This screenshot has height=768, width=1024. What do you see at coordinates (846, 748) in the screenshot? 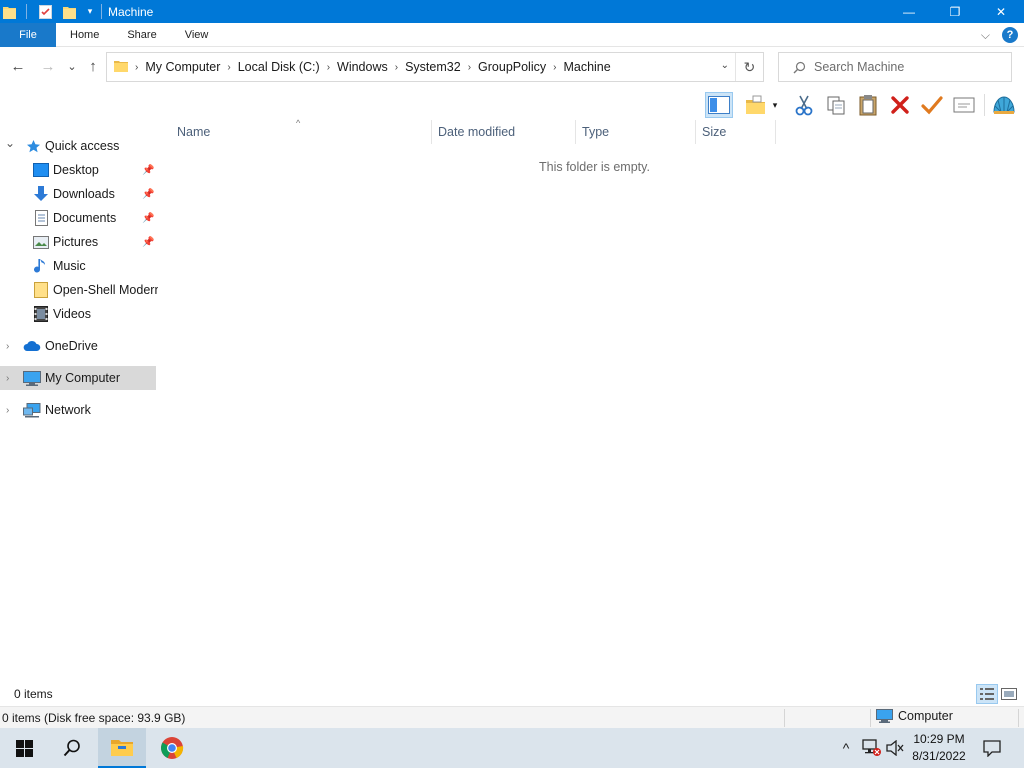
I see `show-hidden-icons-button: ^` at bounding box center [846, 748].